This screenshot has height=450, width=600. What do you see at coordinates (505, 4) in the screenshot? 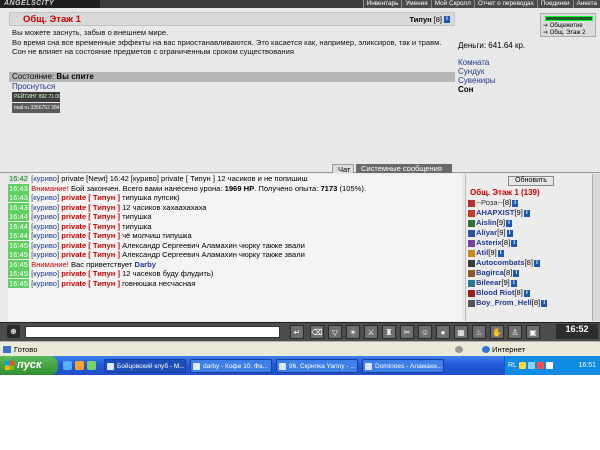
I see `nav-item-transfers: Отчет о переводах` at bounding box center [505, 4].